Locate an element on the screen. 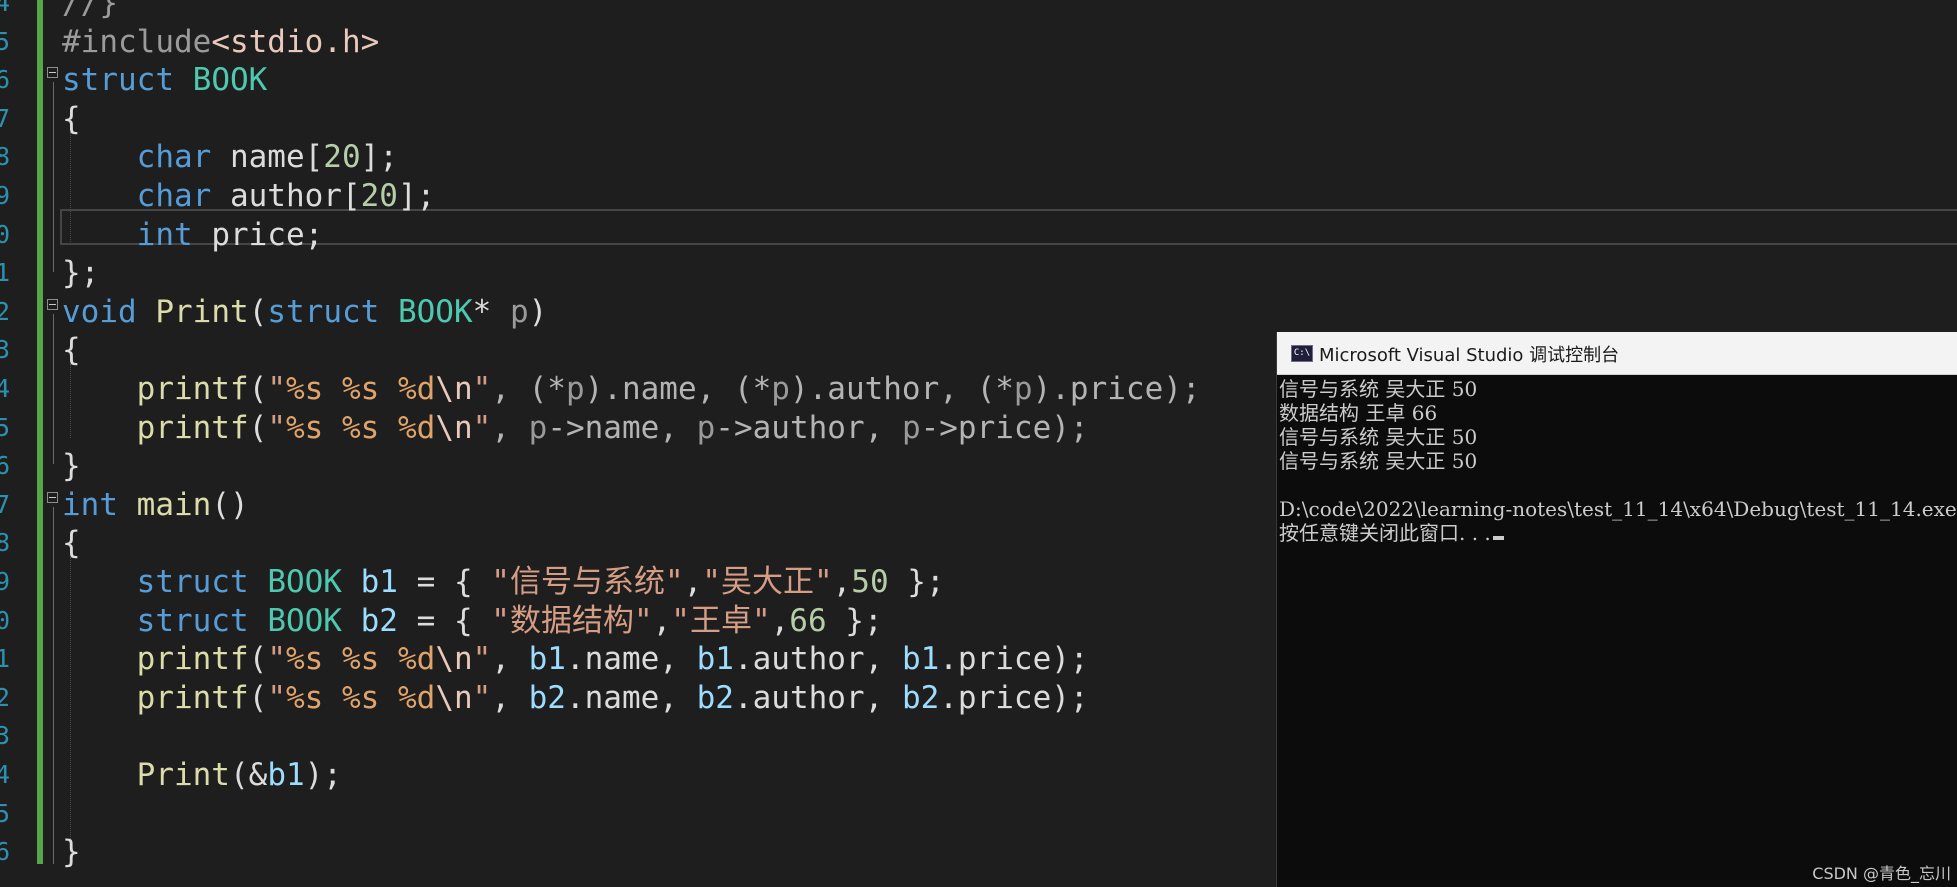 This screenshot has height=887, width=1957. line-number: 3 is located at coordinates (5, 350).